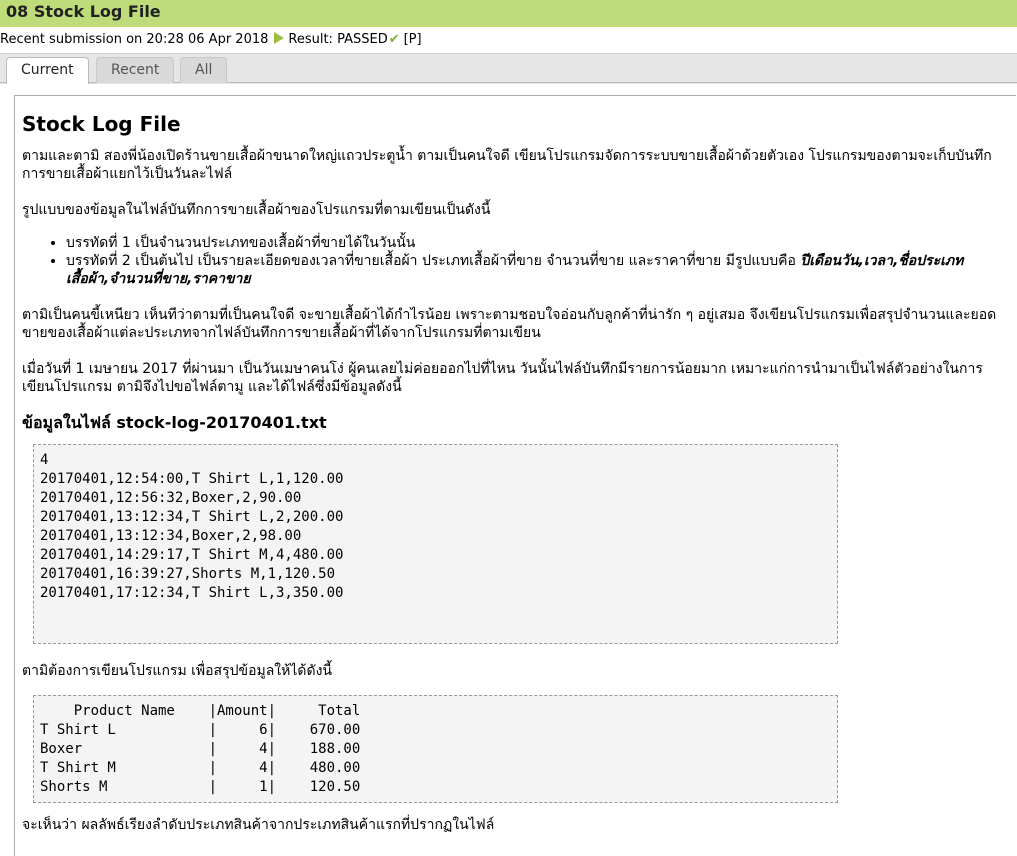 This screenshot has height=856, width=1017. I want to click on header-bar: 08 Stock Log File, so click(508, 13).